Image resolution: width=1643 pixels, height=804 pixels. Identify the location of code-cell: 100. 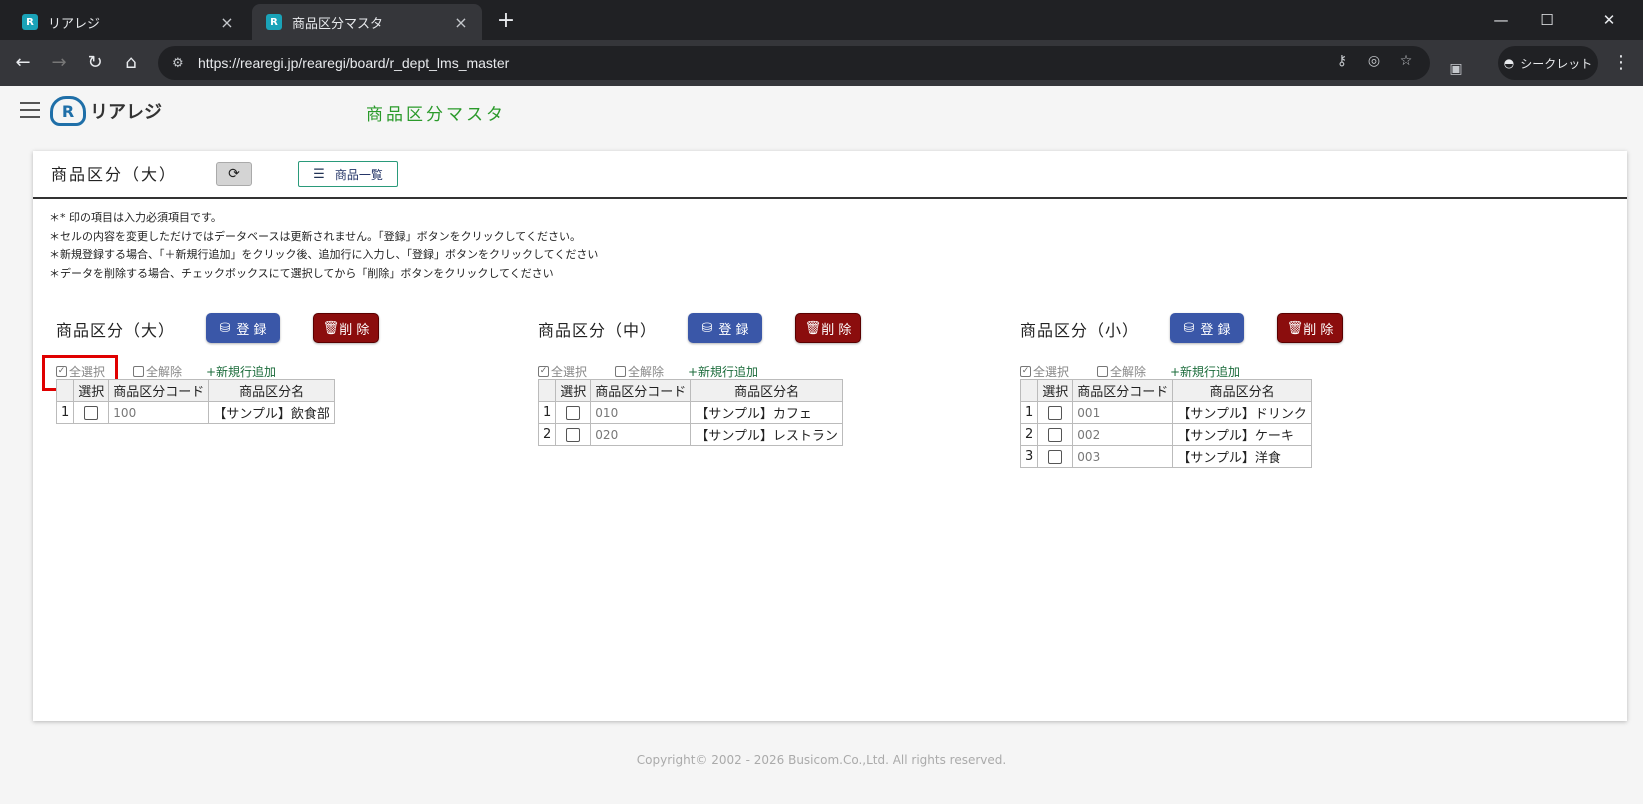
(159, 412).